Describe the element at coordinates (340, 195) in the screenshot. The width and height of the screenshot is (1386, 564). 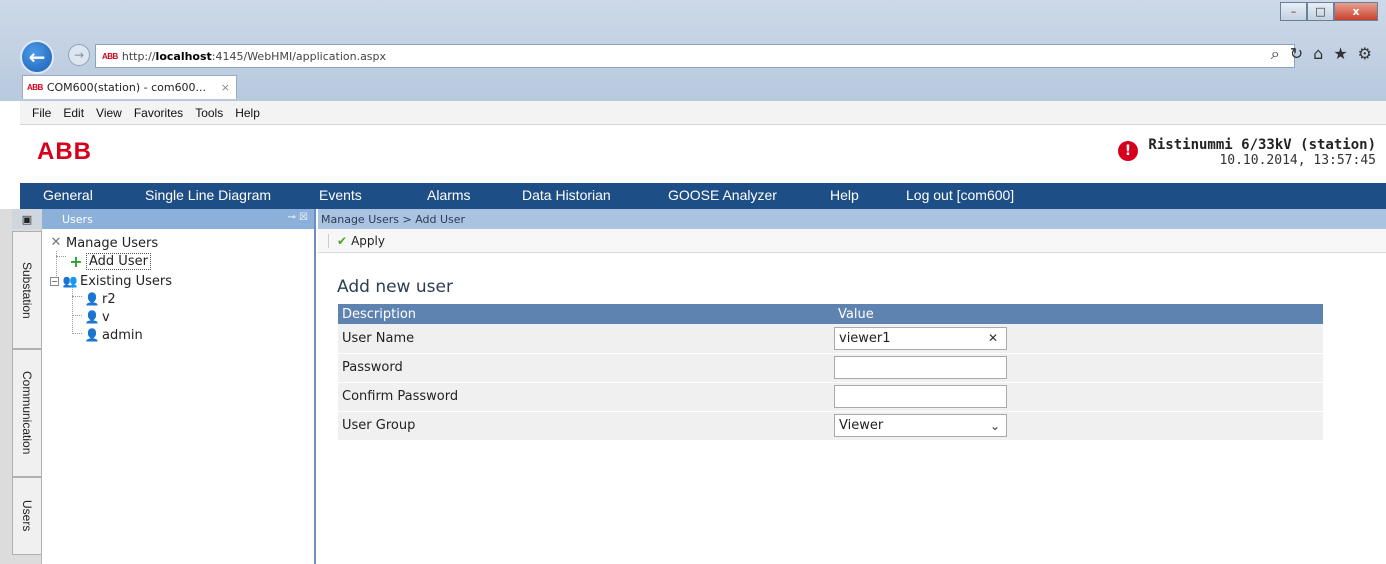
I see `nav-events: Events` at that location.